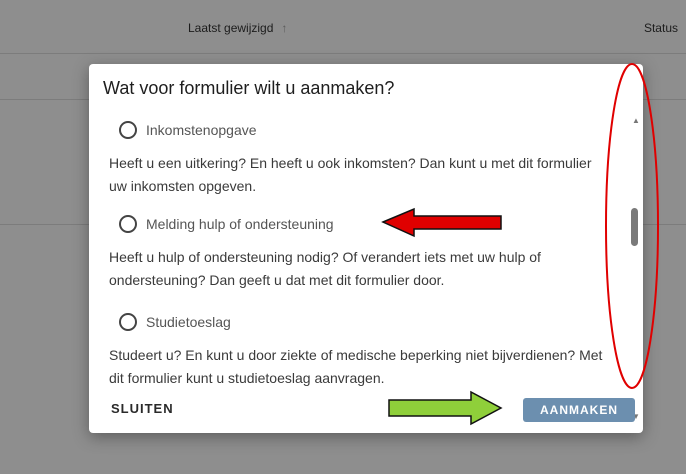 The image size is (686, 474). Describe the element at coordinates (441, 222) in the screenshot. I see `red-arrow-annotation` at that location.